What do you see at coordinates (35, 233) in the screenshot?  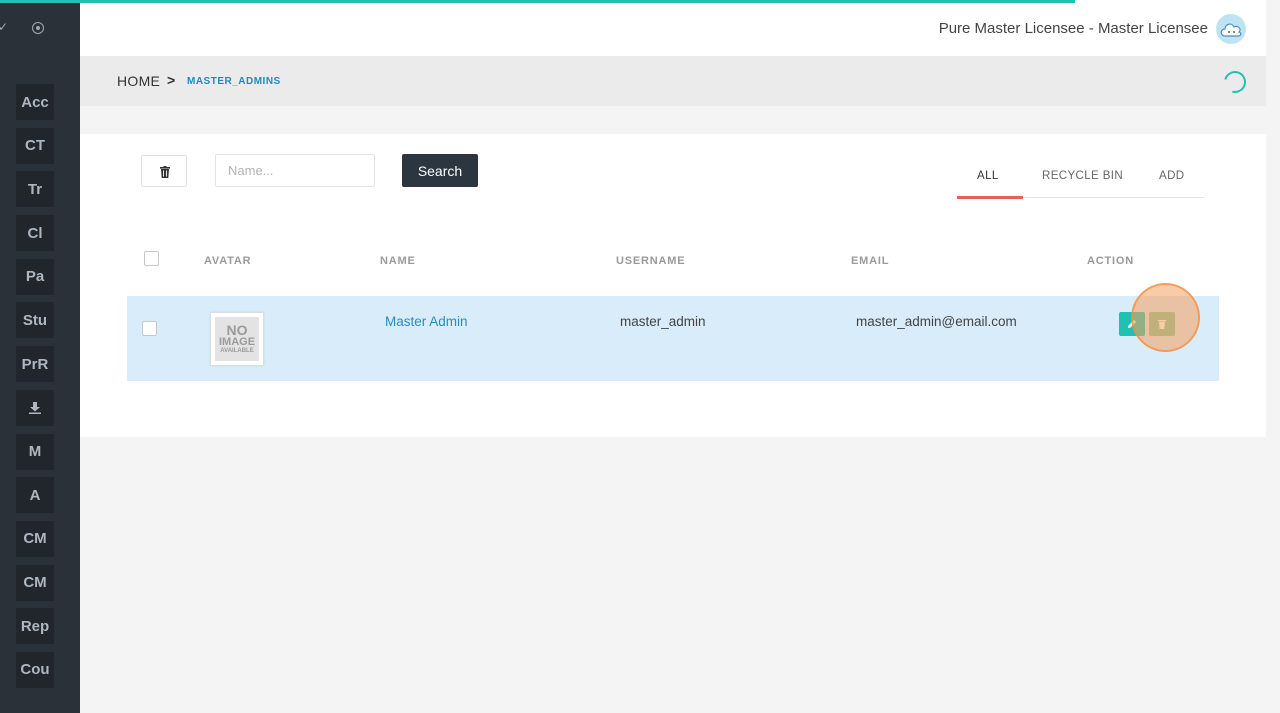 I see `sidebar-item-cl: Cl` at bounding box center [35, 233].